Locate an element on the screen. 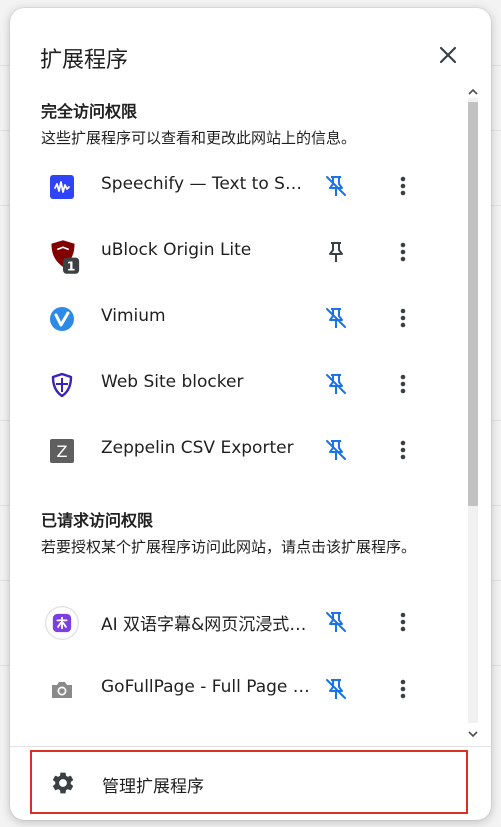  vimium-icon is located at coordinates (62, 319).